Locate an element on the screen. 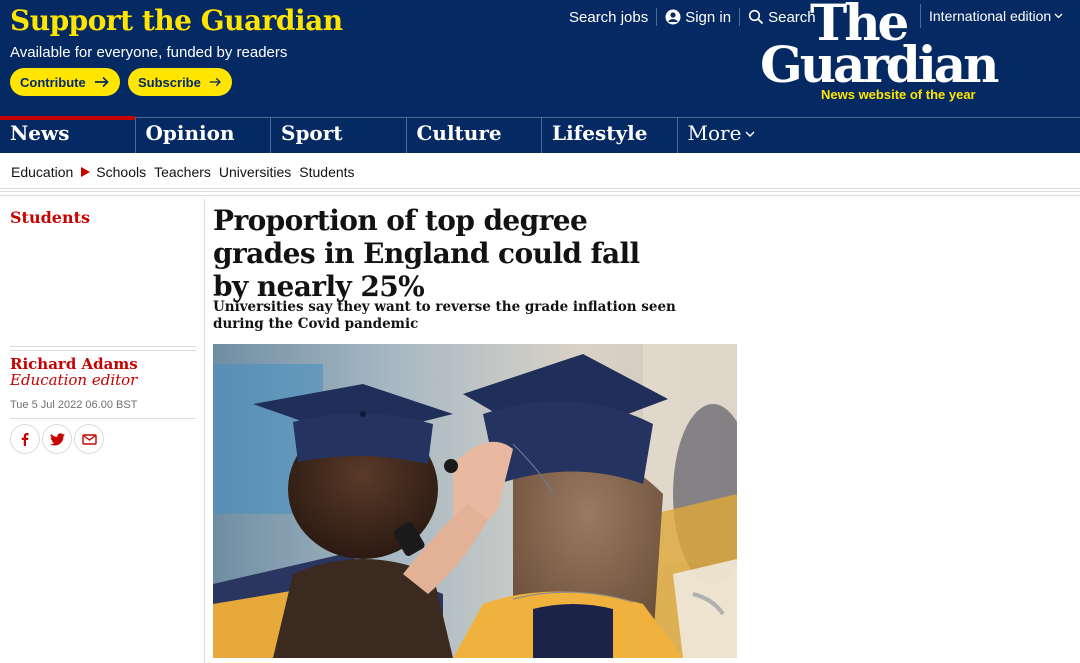 The image size is (1080, 663). subscribe-button: Subscribe is located at coordinates (180, 82).